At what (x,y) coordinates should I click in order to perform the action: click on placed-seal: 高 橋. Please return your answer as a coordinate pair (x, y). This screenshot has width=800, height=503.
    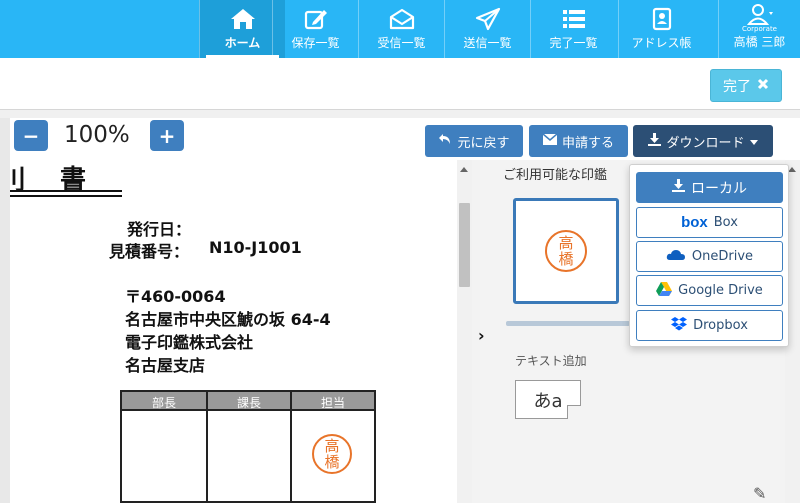
    Looking at the image, I should click on (332, 454).